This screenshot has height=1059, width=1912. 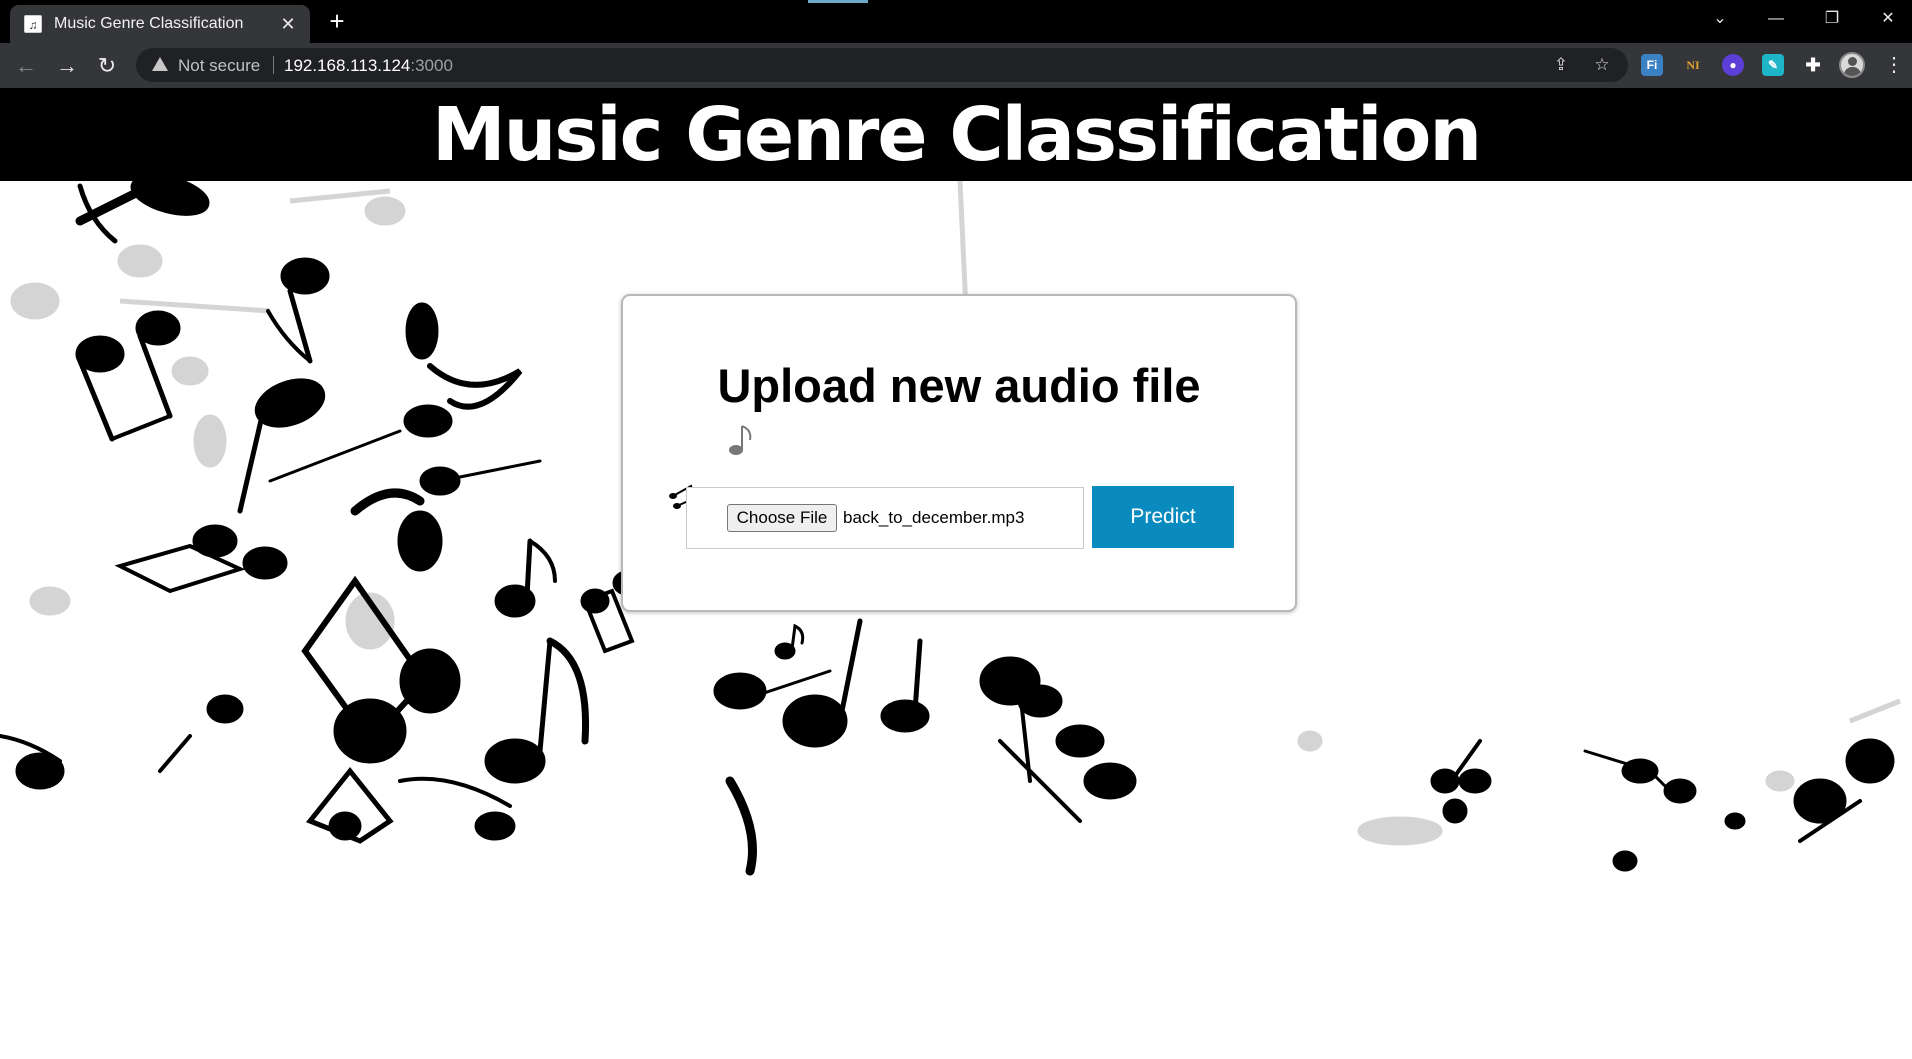 What do you see at coordinates (160, 64) in the screenshot?
I see `warning-icon` at bounding box center [160, 64].